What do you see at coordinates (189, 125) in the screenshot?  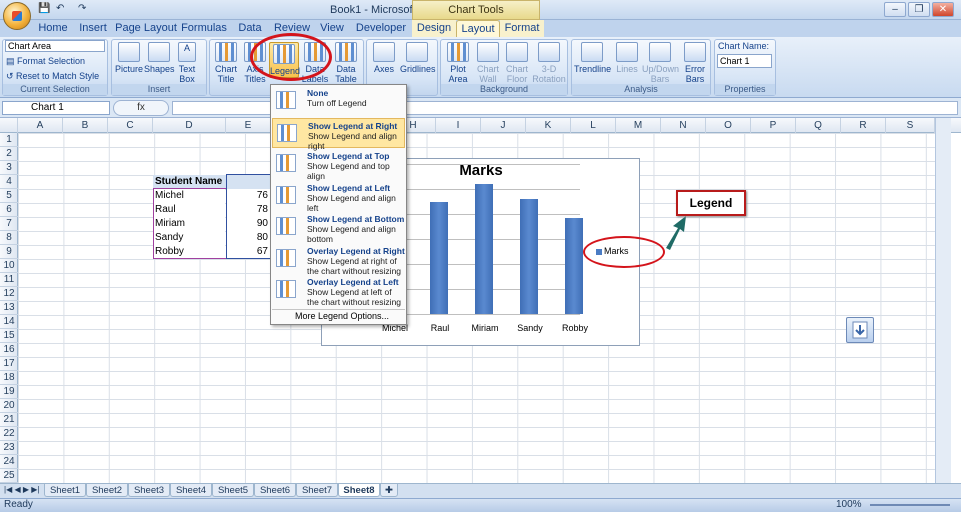 I see `column-header: D` at bounding box center [189, 125].